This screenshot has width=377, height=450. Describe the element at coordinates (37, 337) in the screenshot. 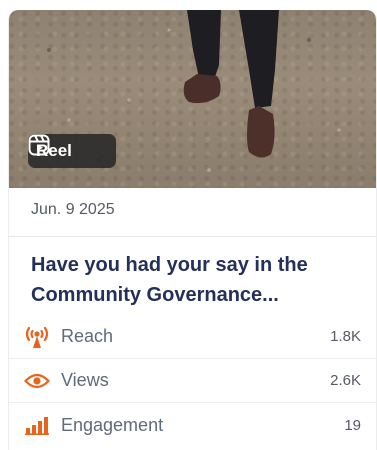

I see `broadcast-icon` at that location.